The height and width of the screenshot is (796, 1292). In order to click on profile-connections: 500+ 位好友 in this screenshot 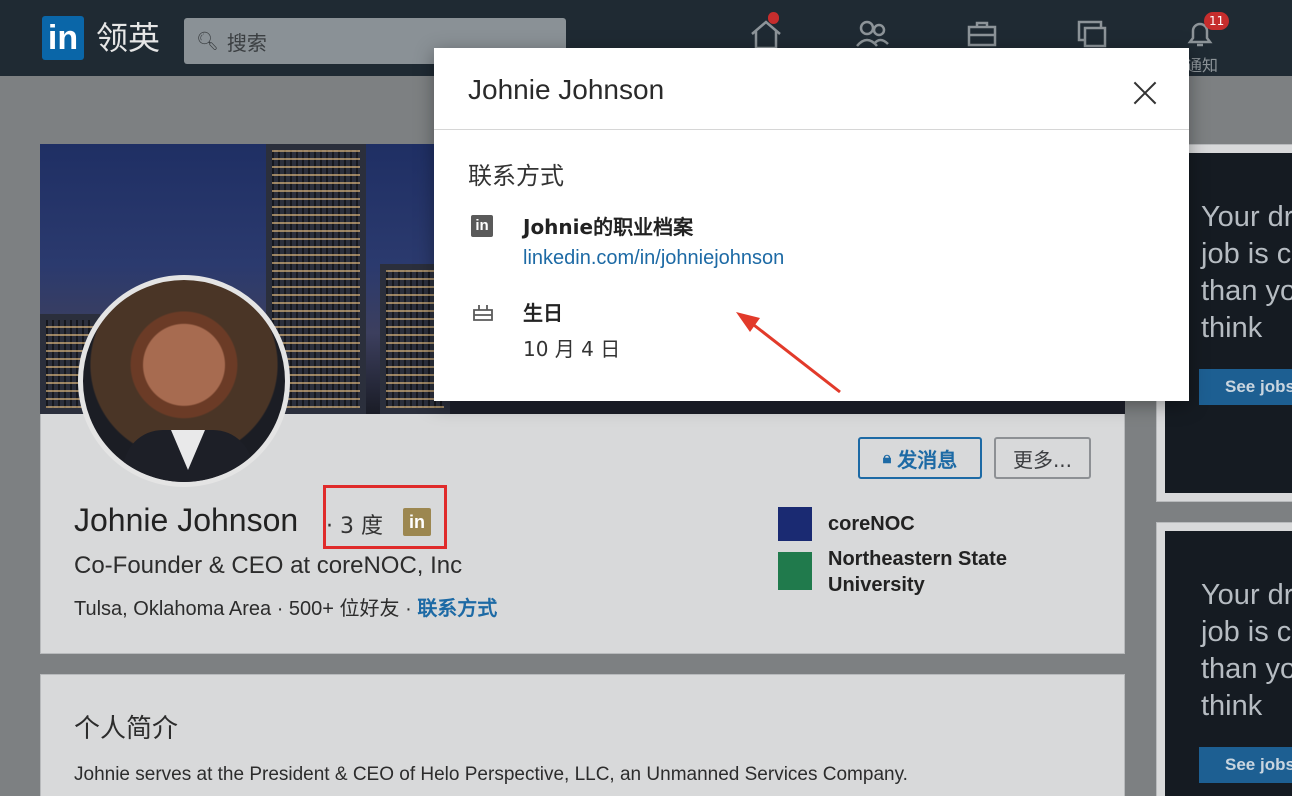, I will do `click(344, 609)`.